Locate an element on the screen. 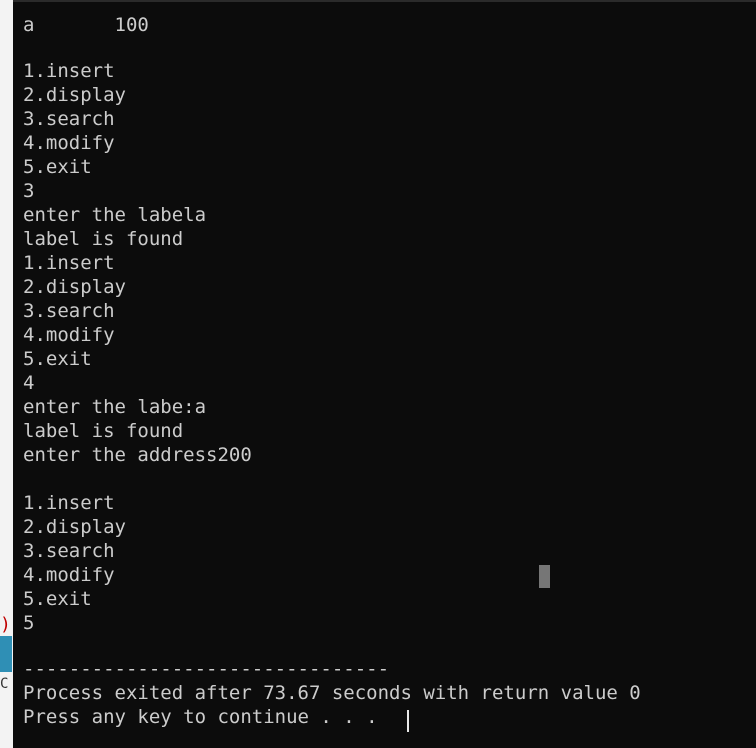  console-line: enter the labela is located at coordinates (115, 215).